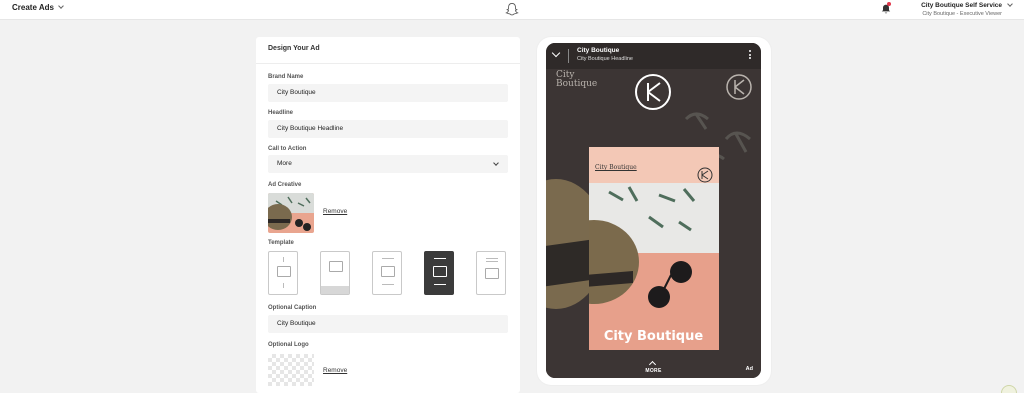  Describe the element at coordinates (335, 290) in the screenshot. I see `template-bar` at that location.